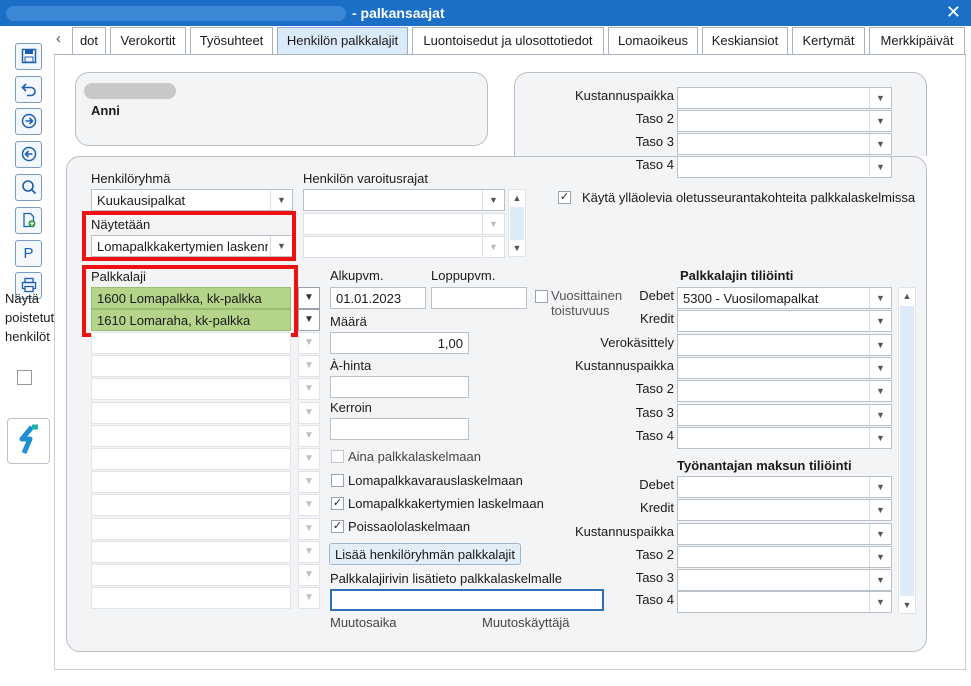  I want to click on p-button: P, so click(28, 253).